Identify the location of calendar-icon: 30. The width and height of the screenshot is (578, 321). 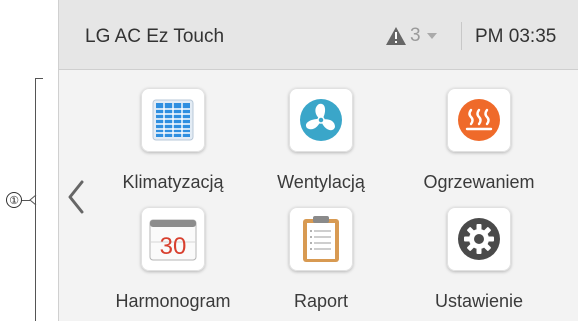
(173, 240).